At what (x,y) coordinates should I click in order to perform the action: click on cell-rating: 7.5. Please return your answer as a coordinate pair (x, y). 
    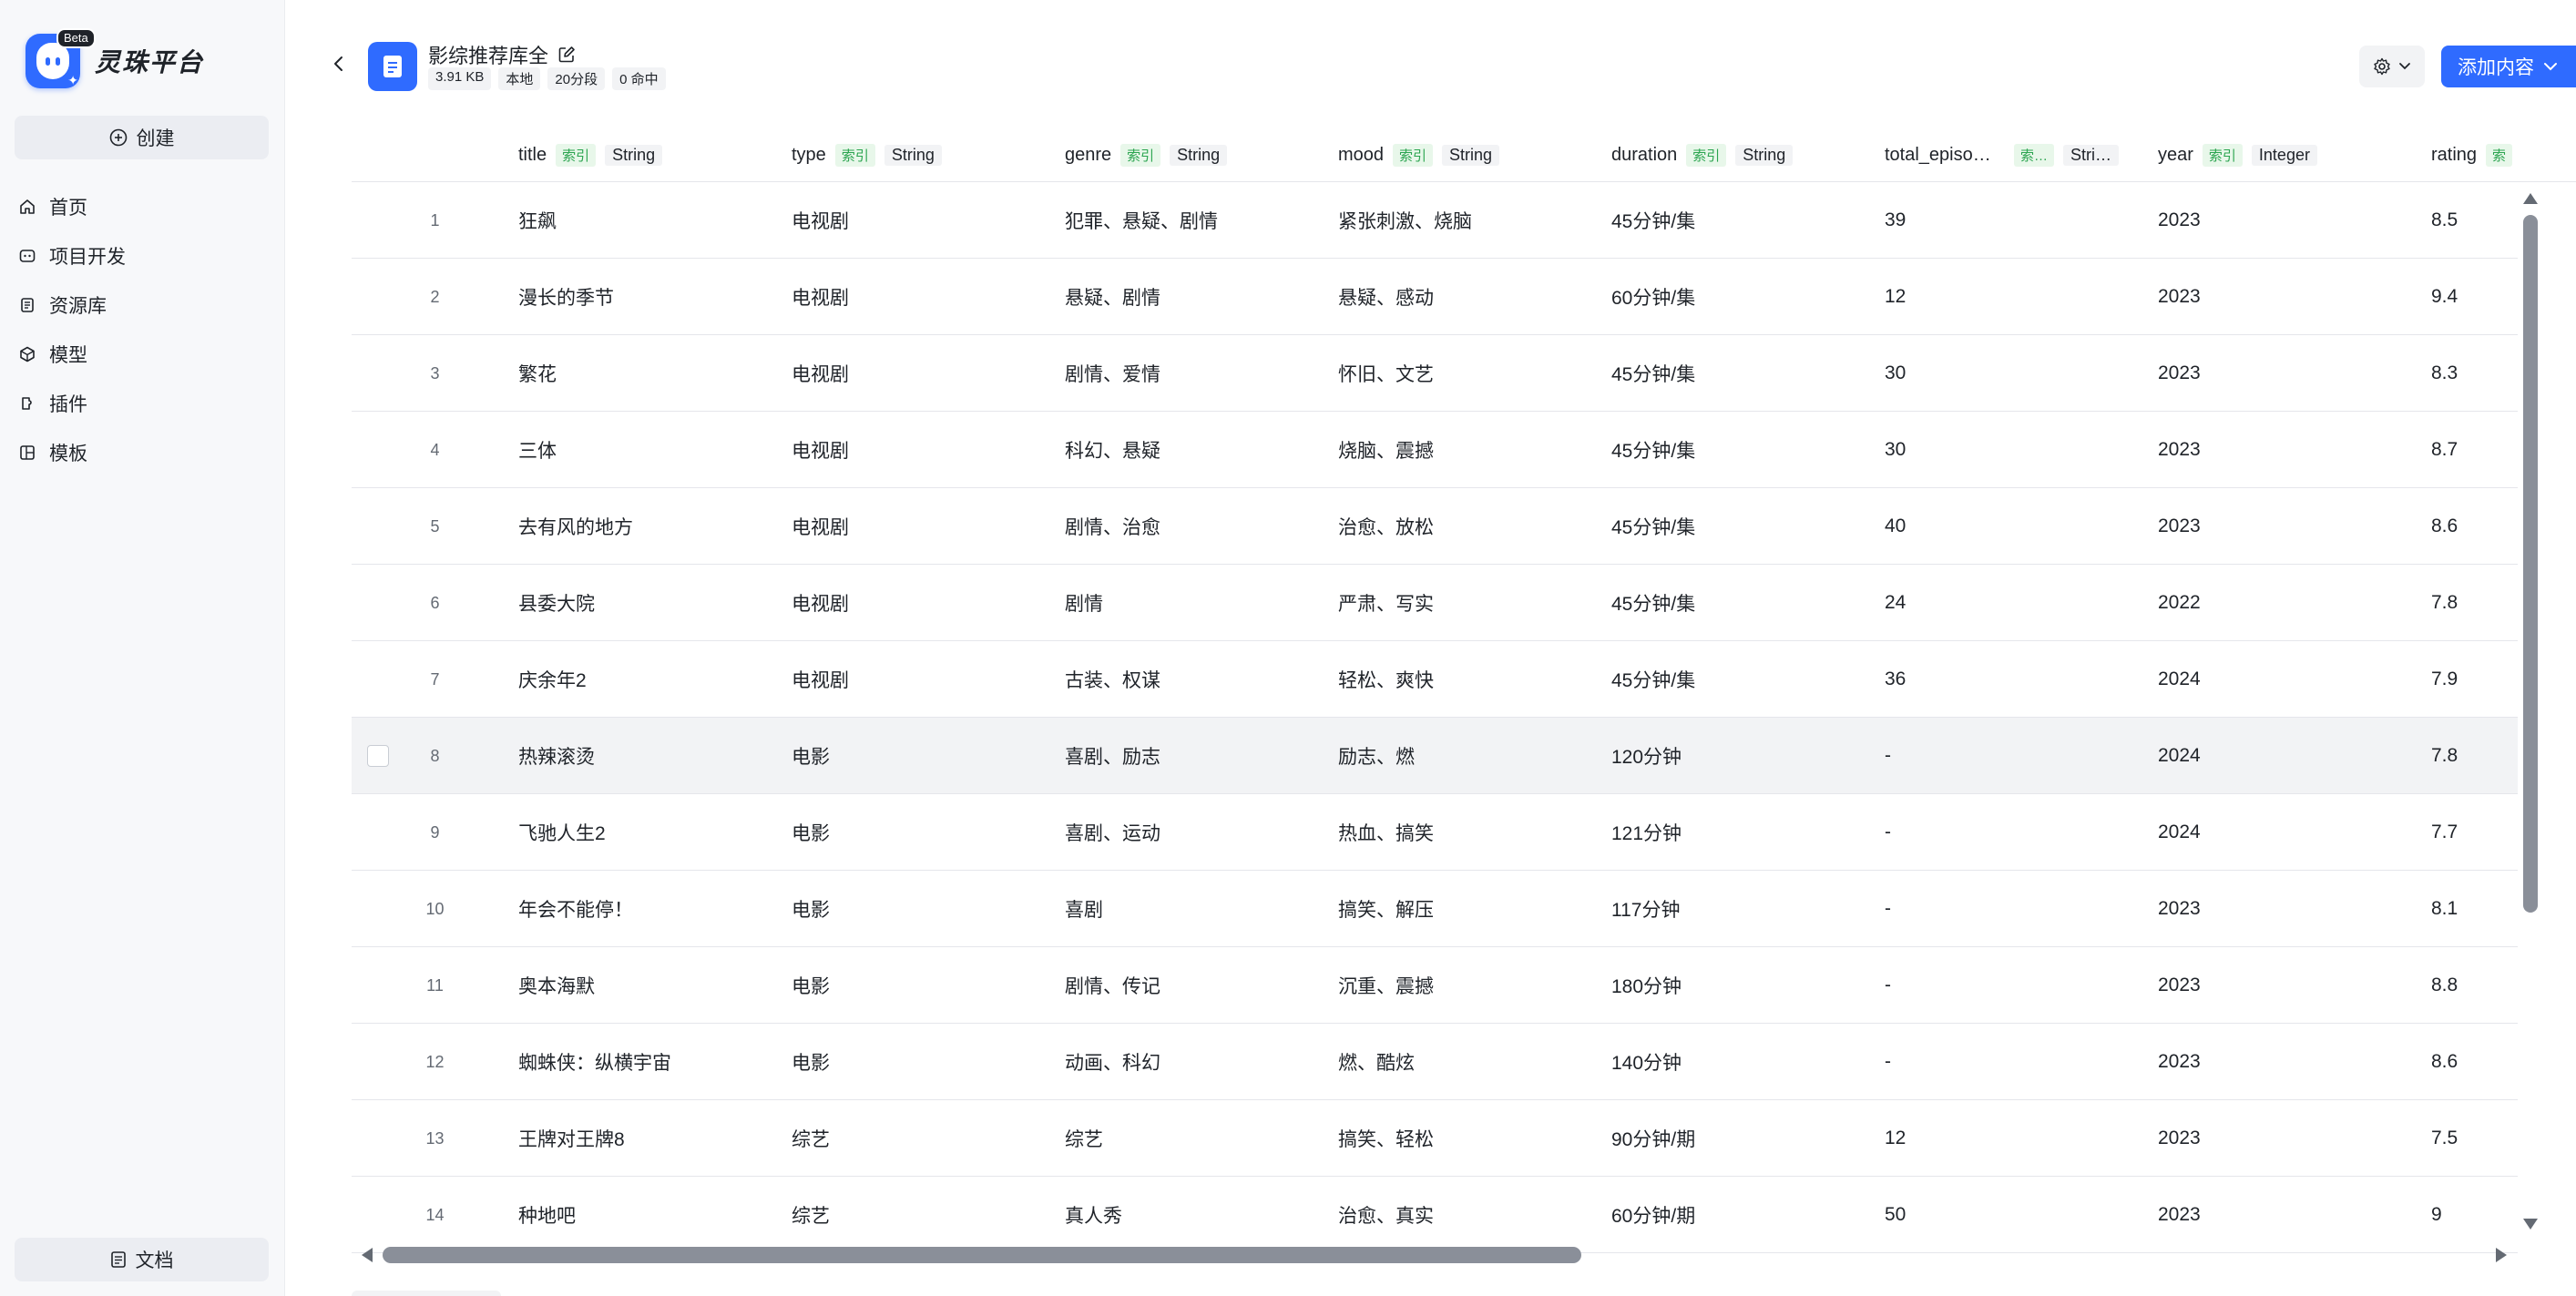
    Looking at the image, I should click on (2444, 1138).